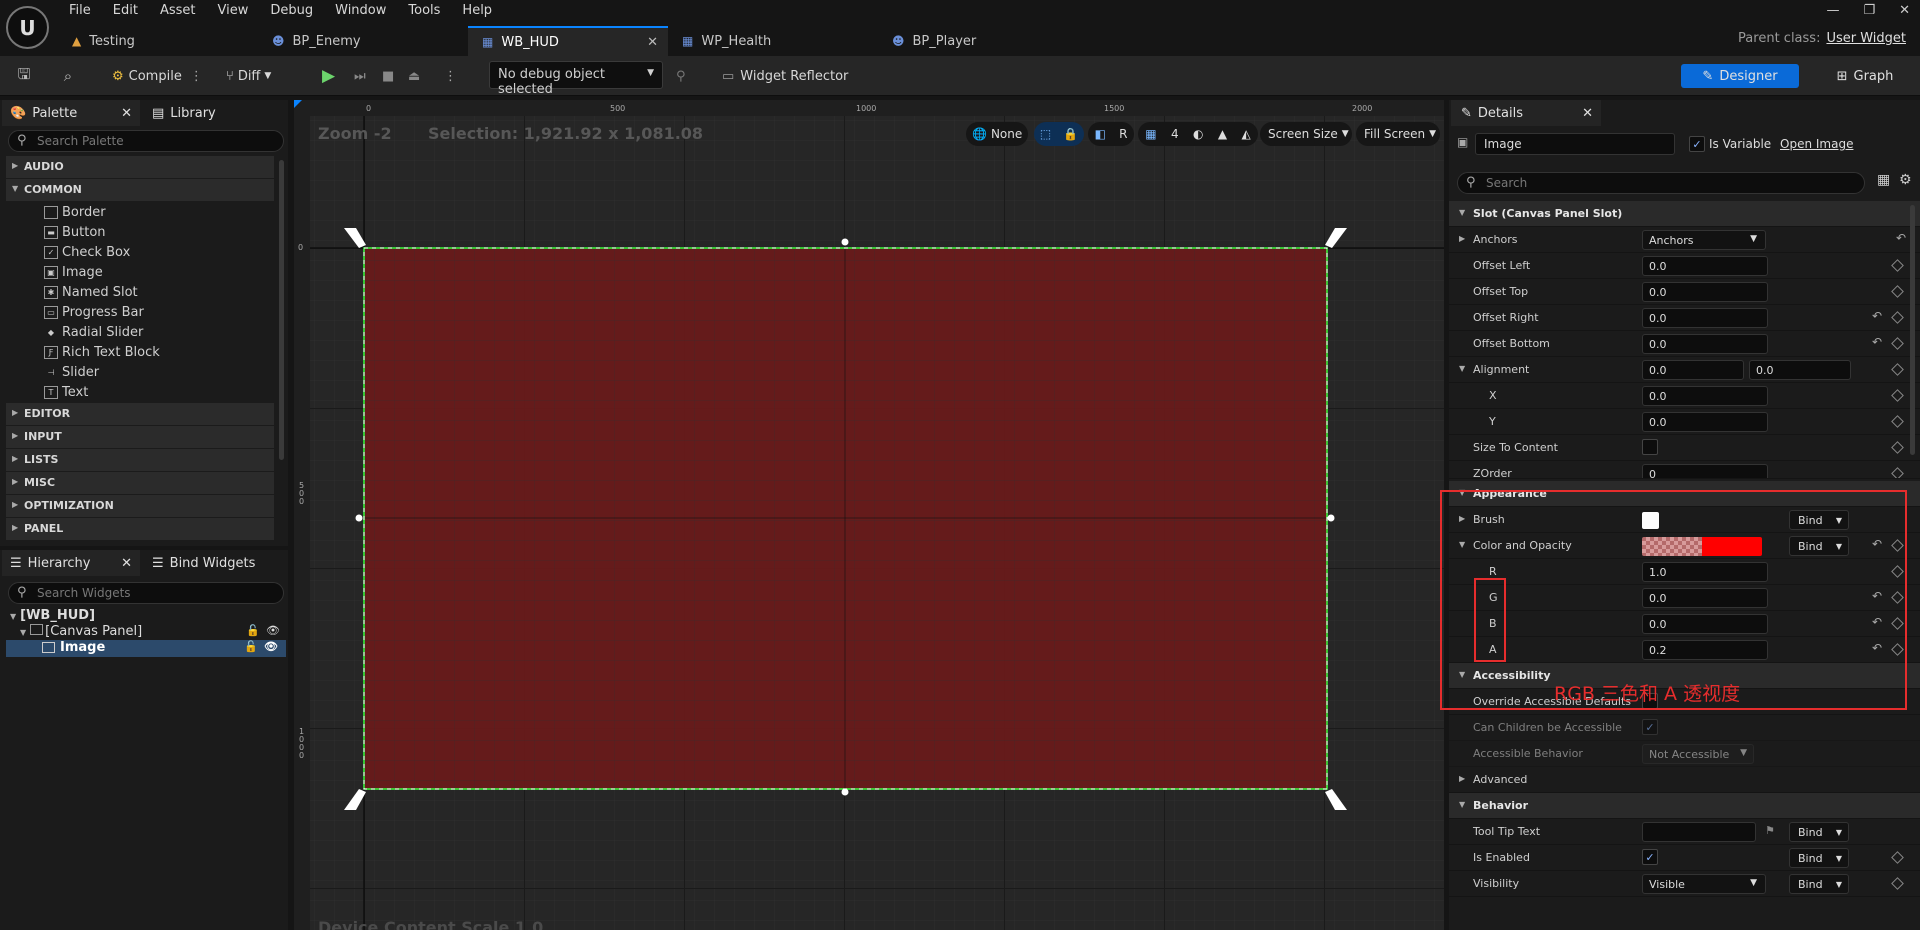 This screenshot has width=1920, height=930. What do you see at coordinates (576, 79) in the screenshot?
I see `debug-object-select: No debug object selected ▼` at bounding box center [576, 79].